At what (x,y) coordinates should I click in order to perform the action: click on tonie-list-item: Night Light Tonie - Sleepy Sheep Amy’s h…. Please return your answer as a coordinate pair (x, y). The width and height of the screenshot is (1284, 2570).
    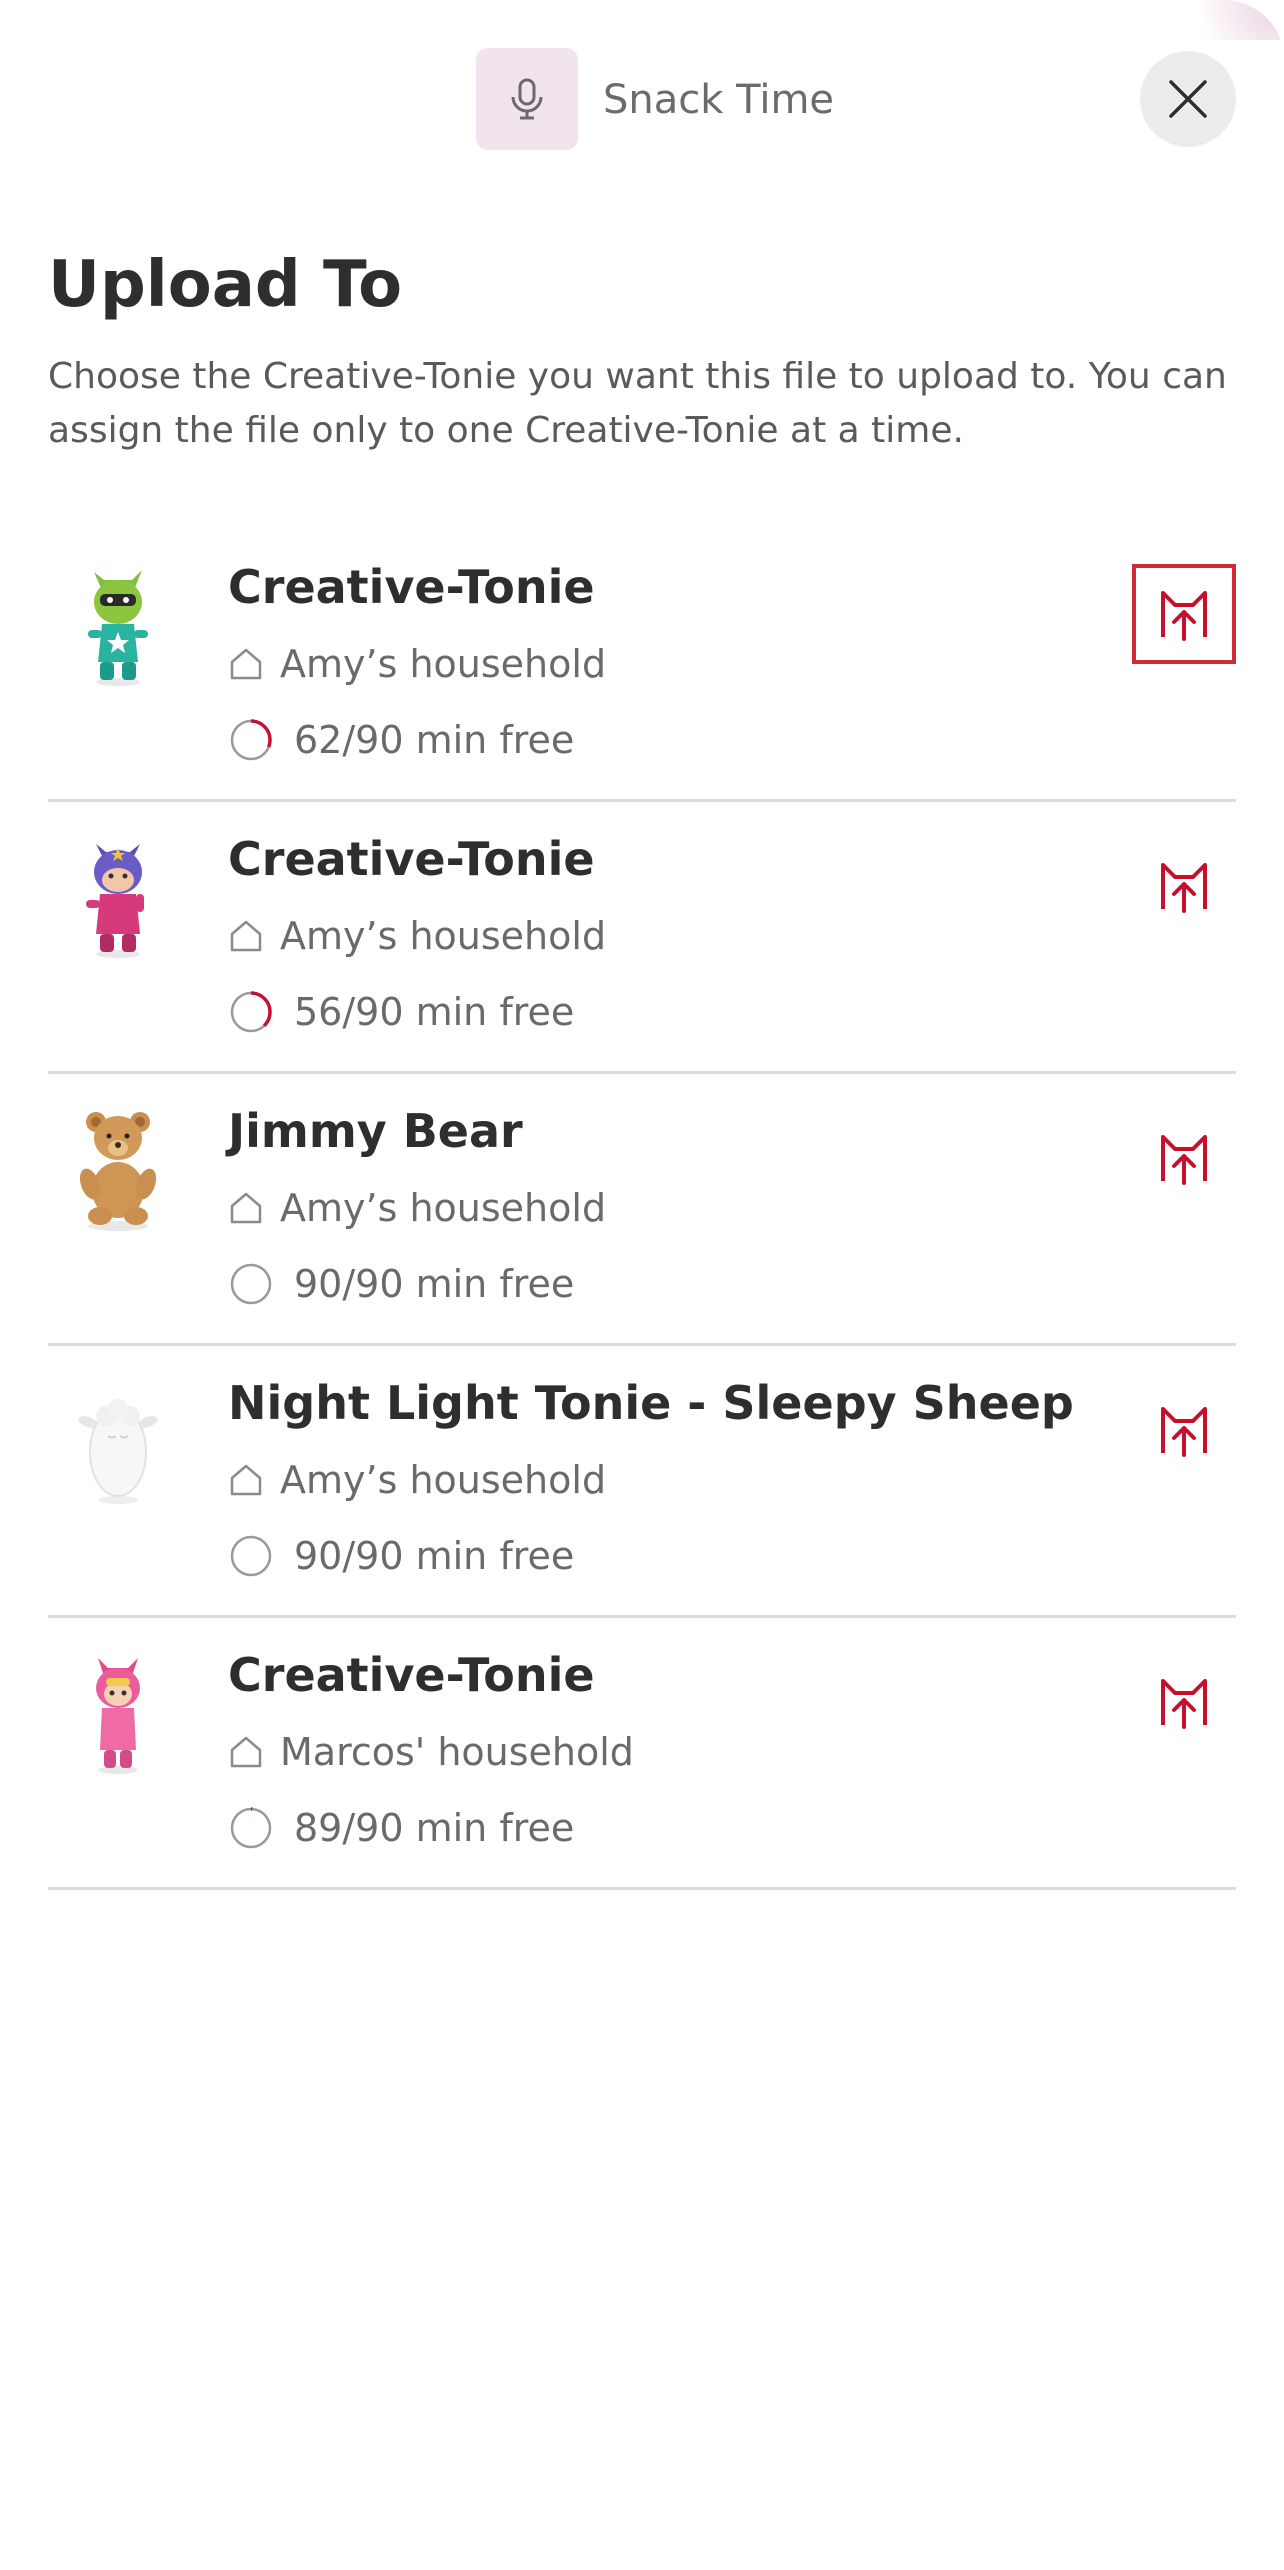
    Looking at the image, I should click on (642, 1482).